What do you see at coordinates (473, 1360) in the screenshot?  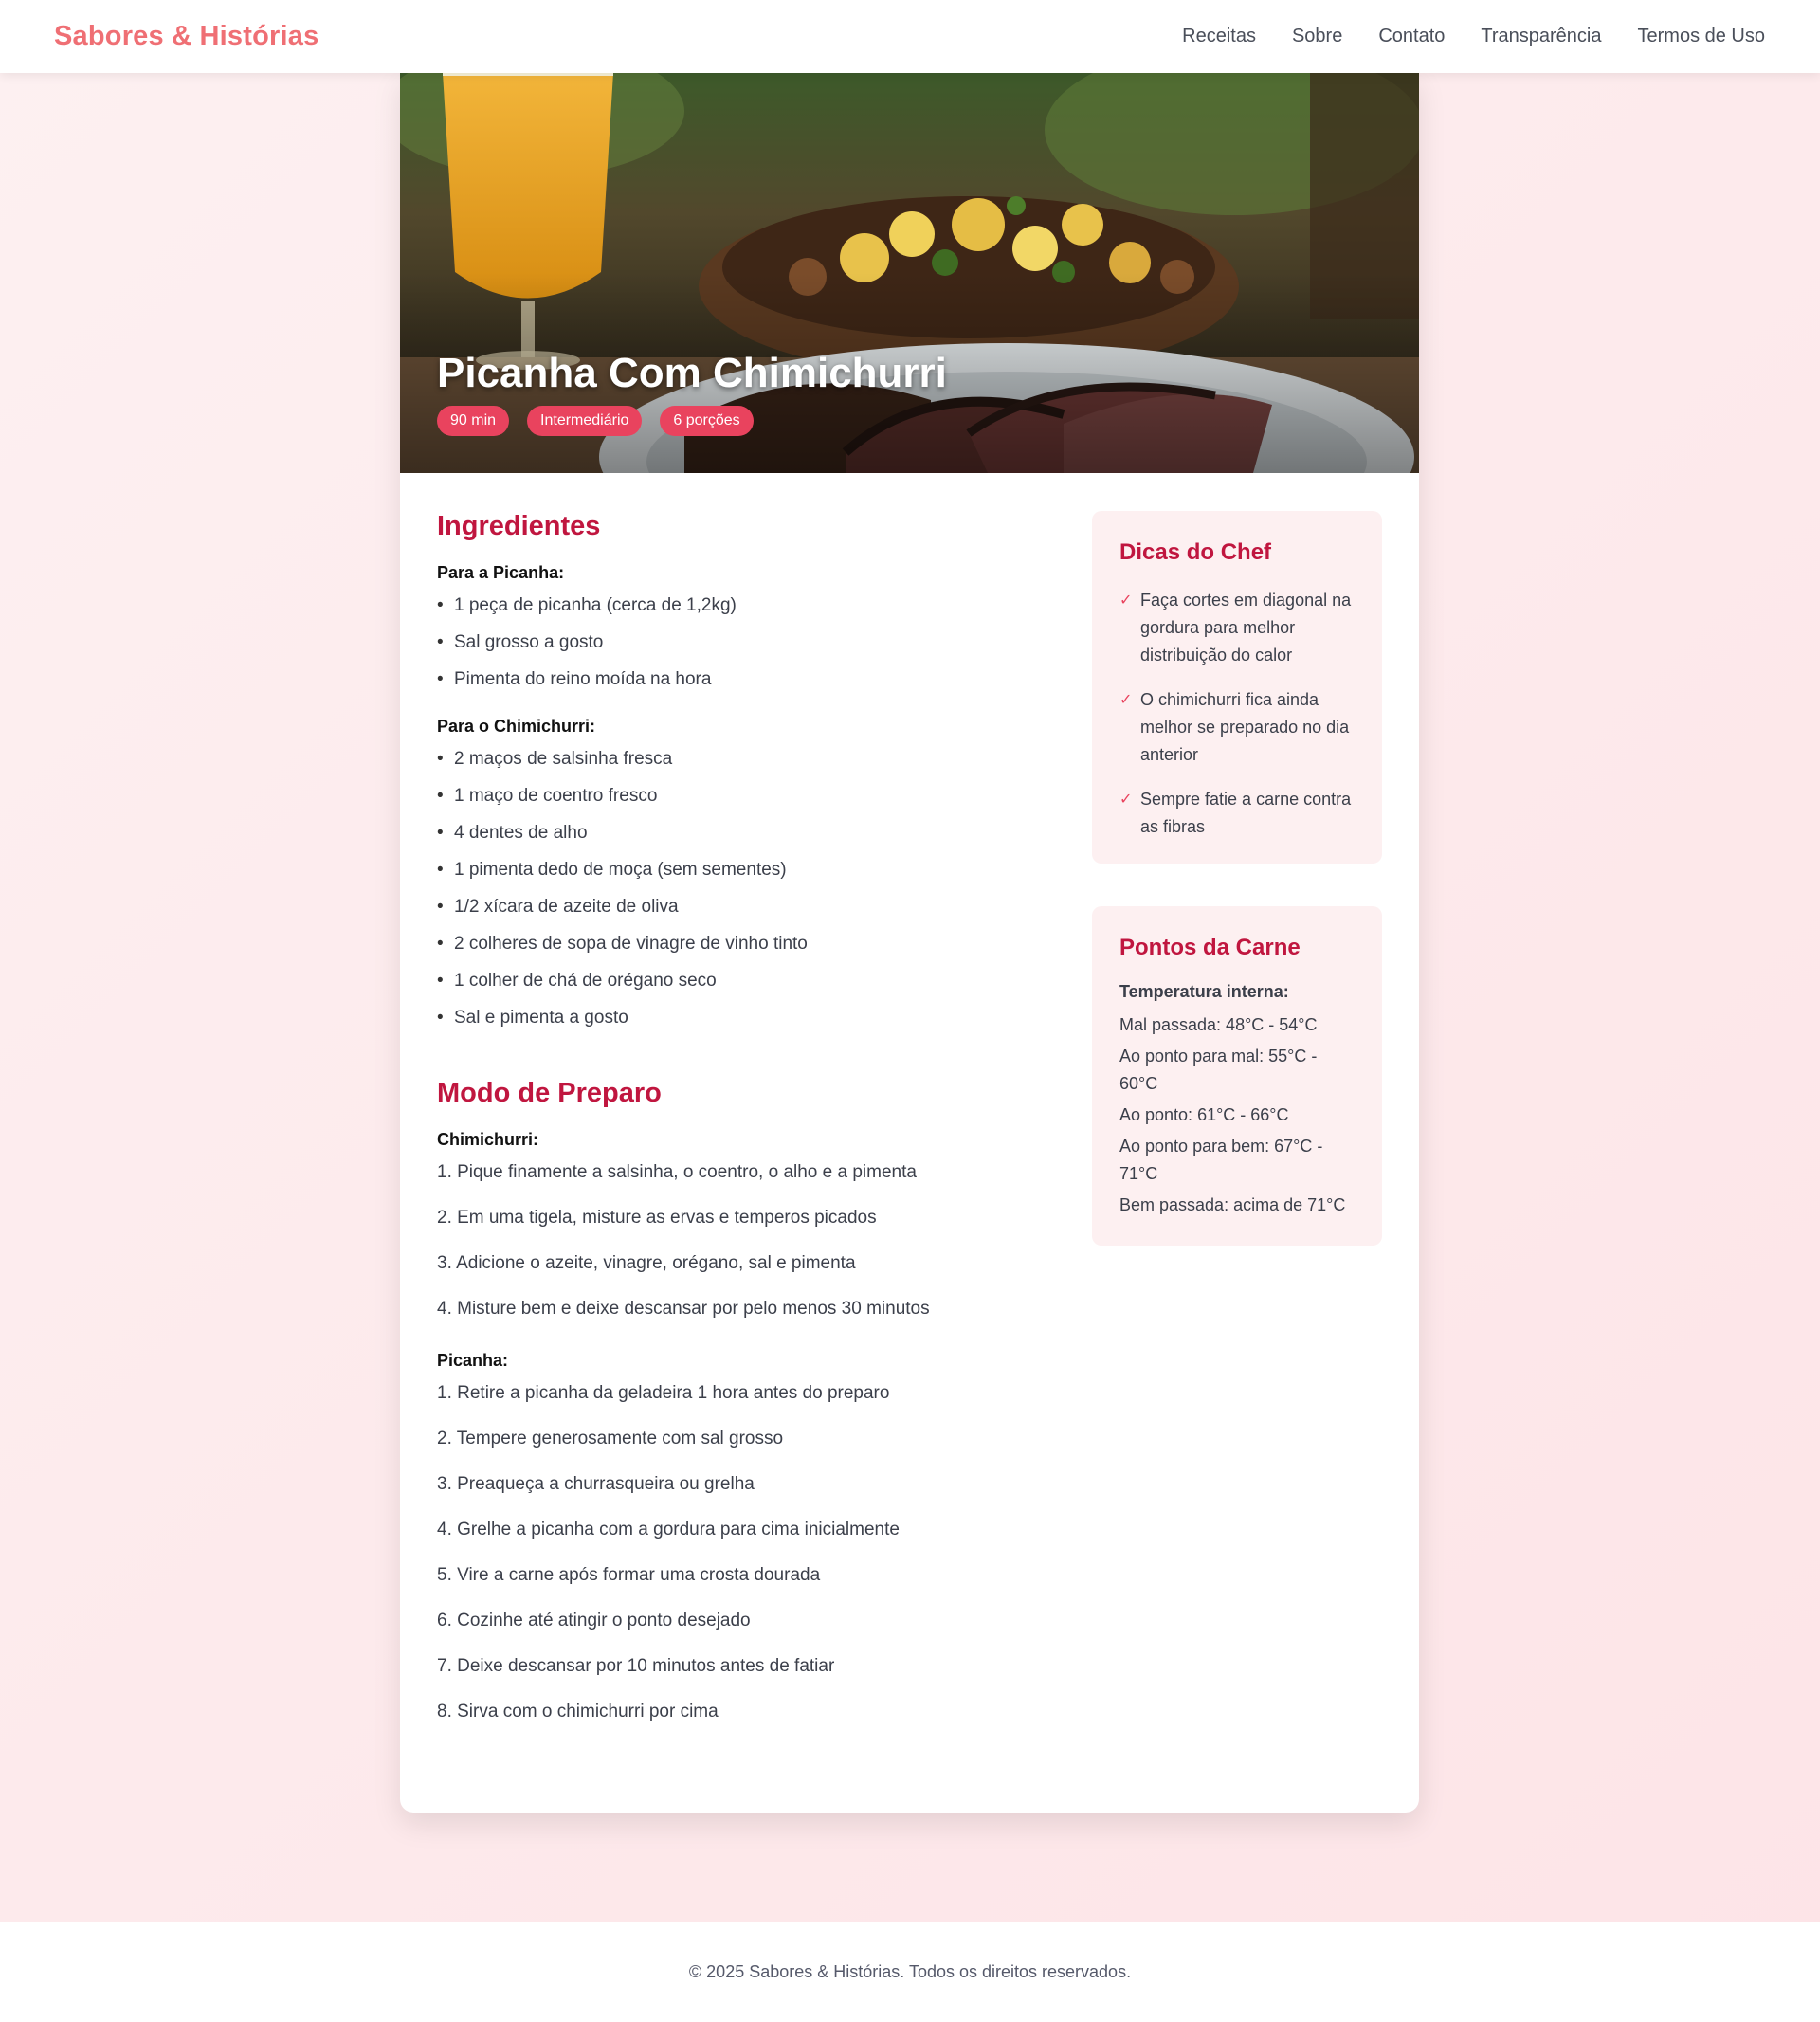 I see `preparation-group-title: Picanha:` at bounding box center [473, 1360].